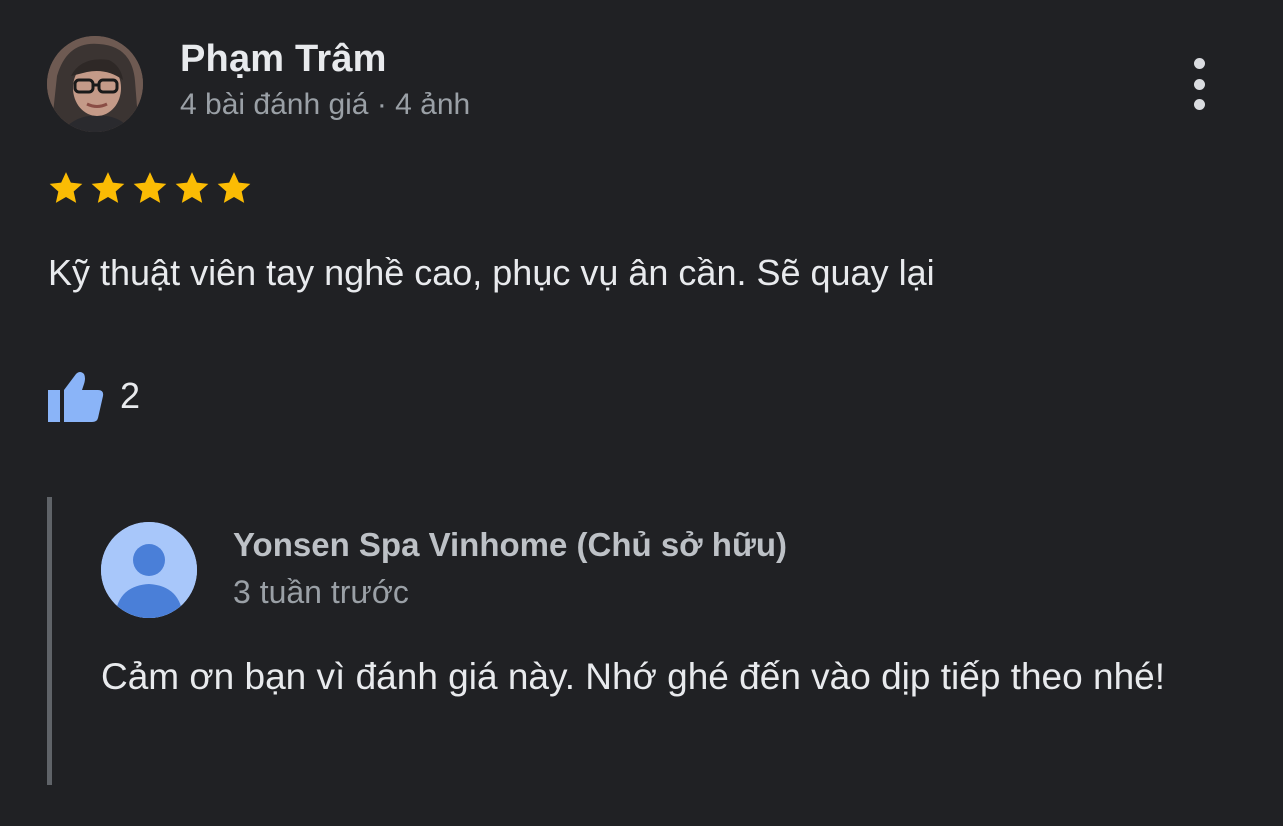 Image resolution: width=1283 pixels, height=826 pixels. Describe the element at coordinates (130, 395) in the screenshot. I see `like-count: 2` at that location.